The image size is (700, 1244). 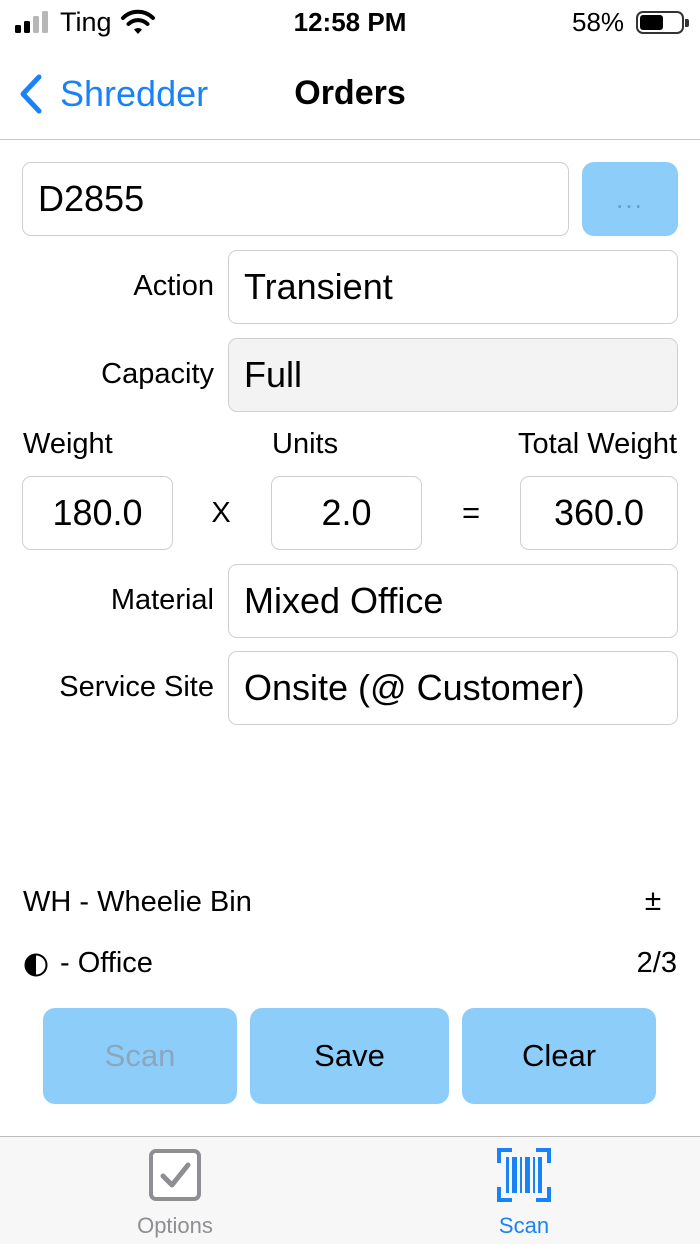 I want to click on action-label: Action, so click(x=173, y=286).